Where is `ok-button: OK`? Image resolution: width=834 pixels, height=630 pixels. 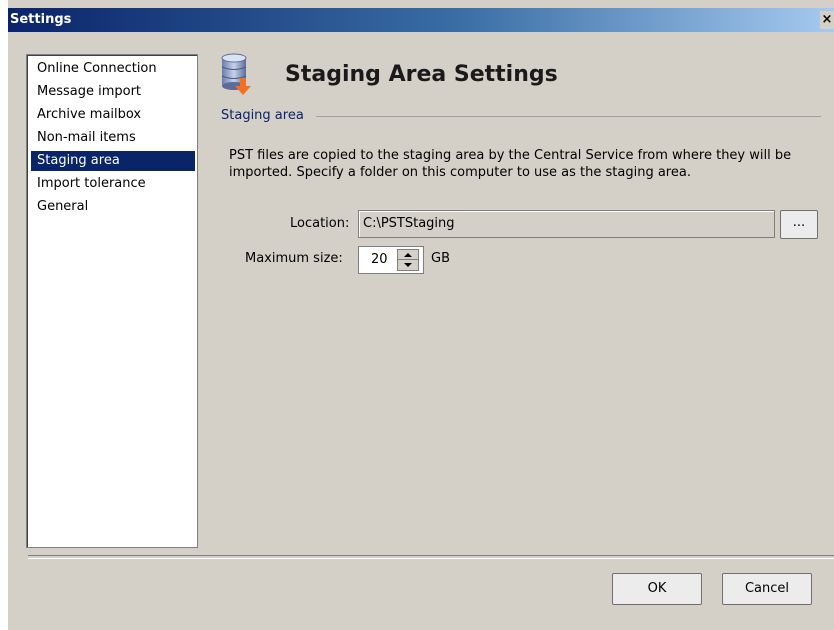
ok-button: OK is located at coordinates (657, 589).